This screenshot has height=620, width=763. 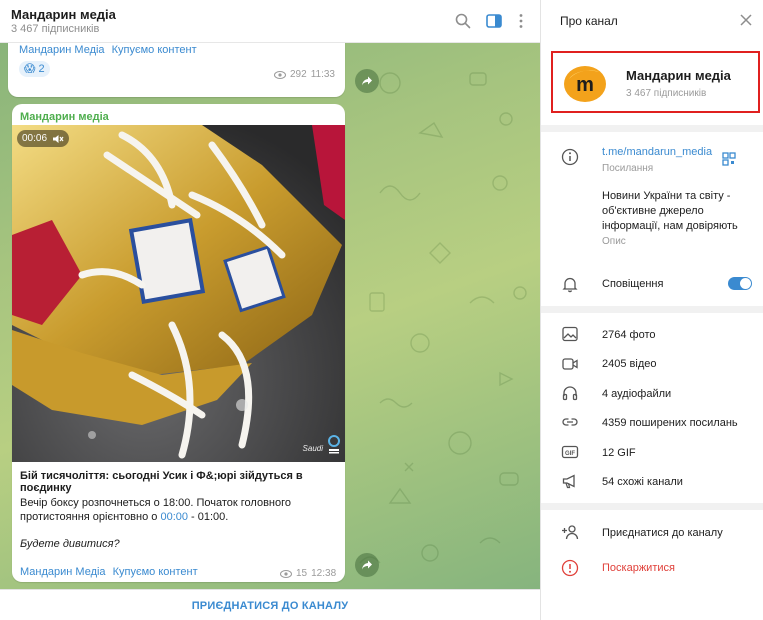 I want to click on link-icon, so click(x=570, y=422).